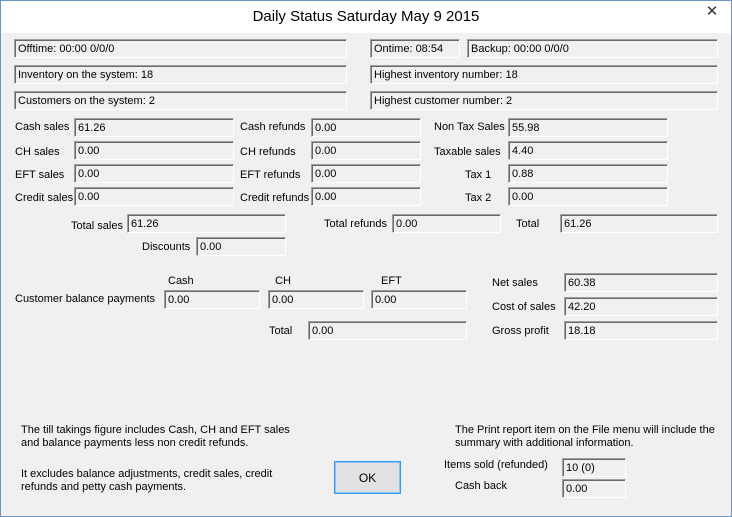 This screenshot has height=517, width=732. What do you see at coordinates (97, 226) in the screenshot?
I see `total-sales-label: Total sales` at bounding box center [97, 226].